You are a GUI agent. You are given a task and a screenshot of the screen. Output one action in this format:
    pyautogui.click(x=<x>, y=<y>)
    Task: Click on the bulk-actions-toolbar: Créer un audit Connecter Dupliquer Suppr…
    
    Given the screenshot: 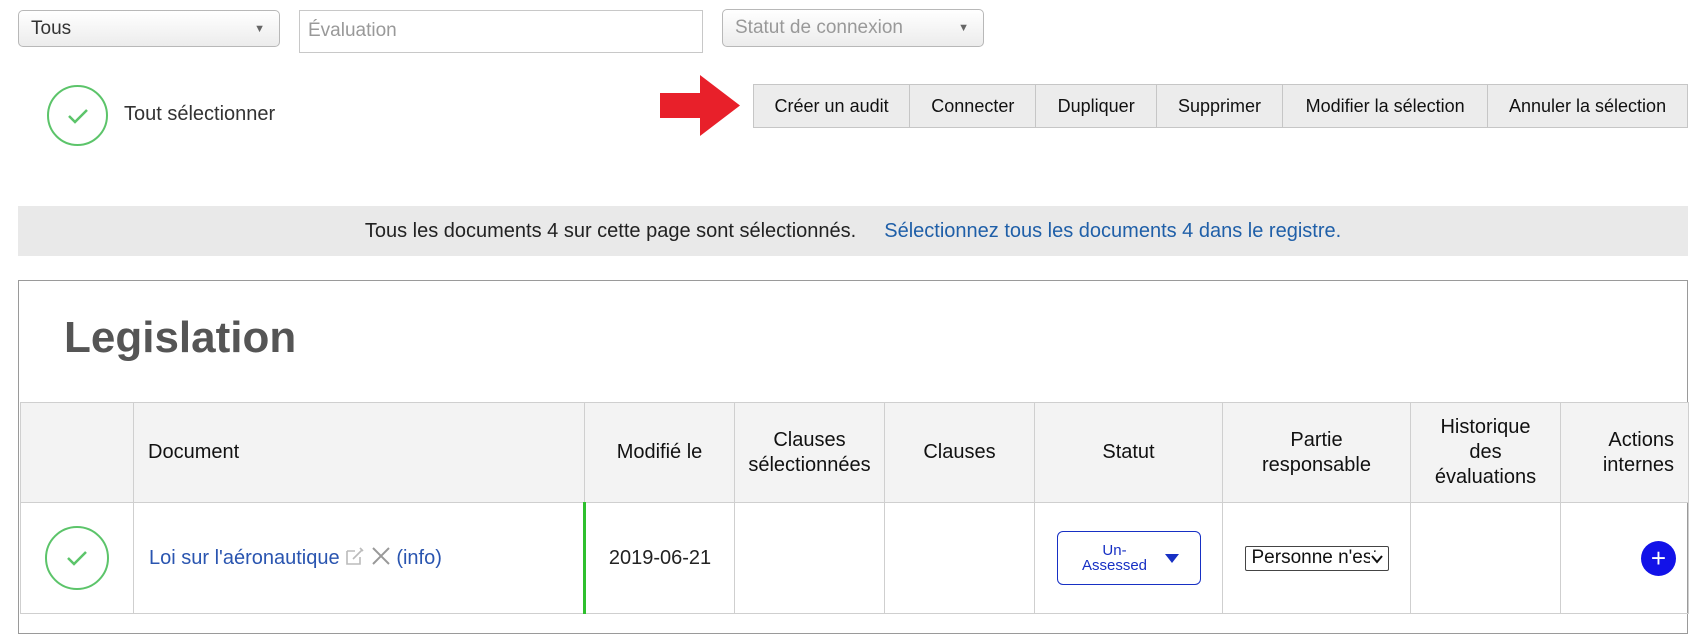 What is the action you would take?
    pyautogui.click(x=1220, y=106)
    